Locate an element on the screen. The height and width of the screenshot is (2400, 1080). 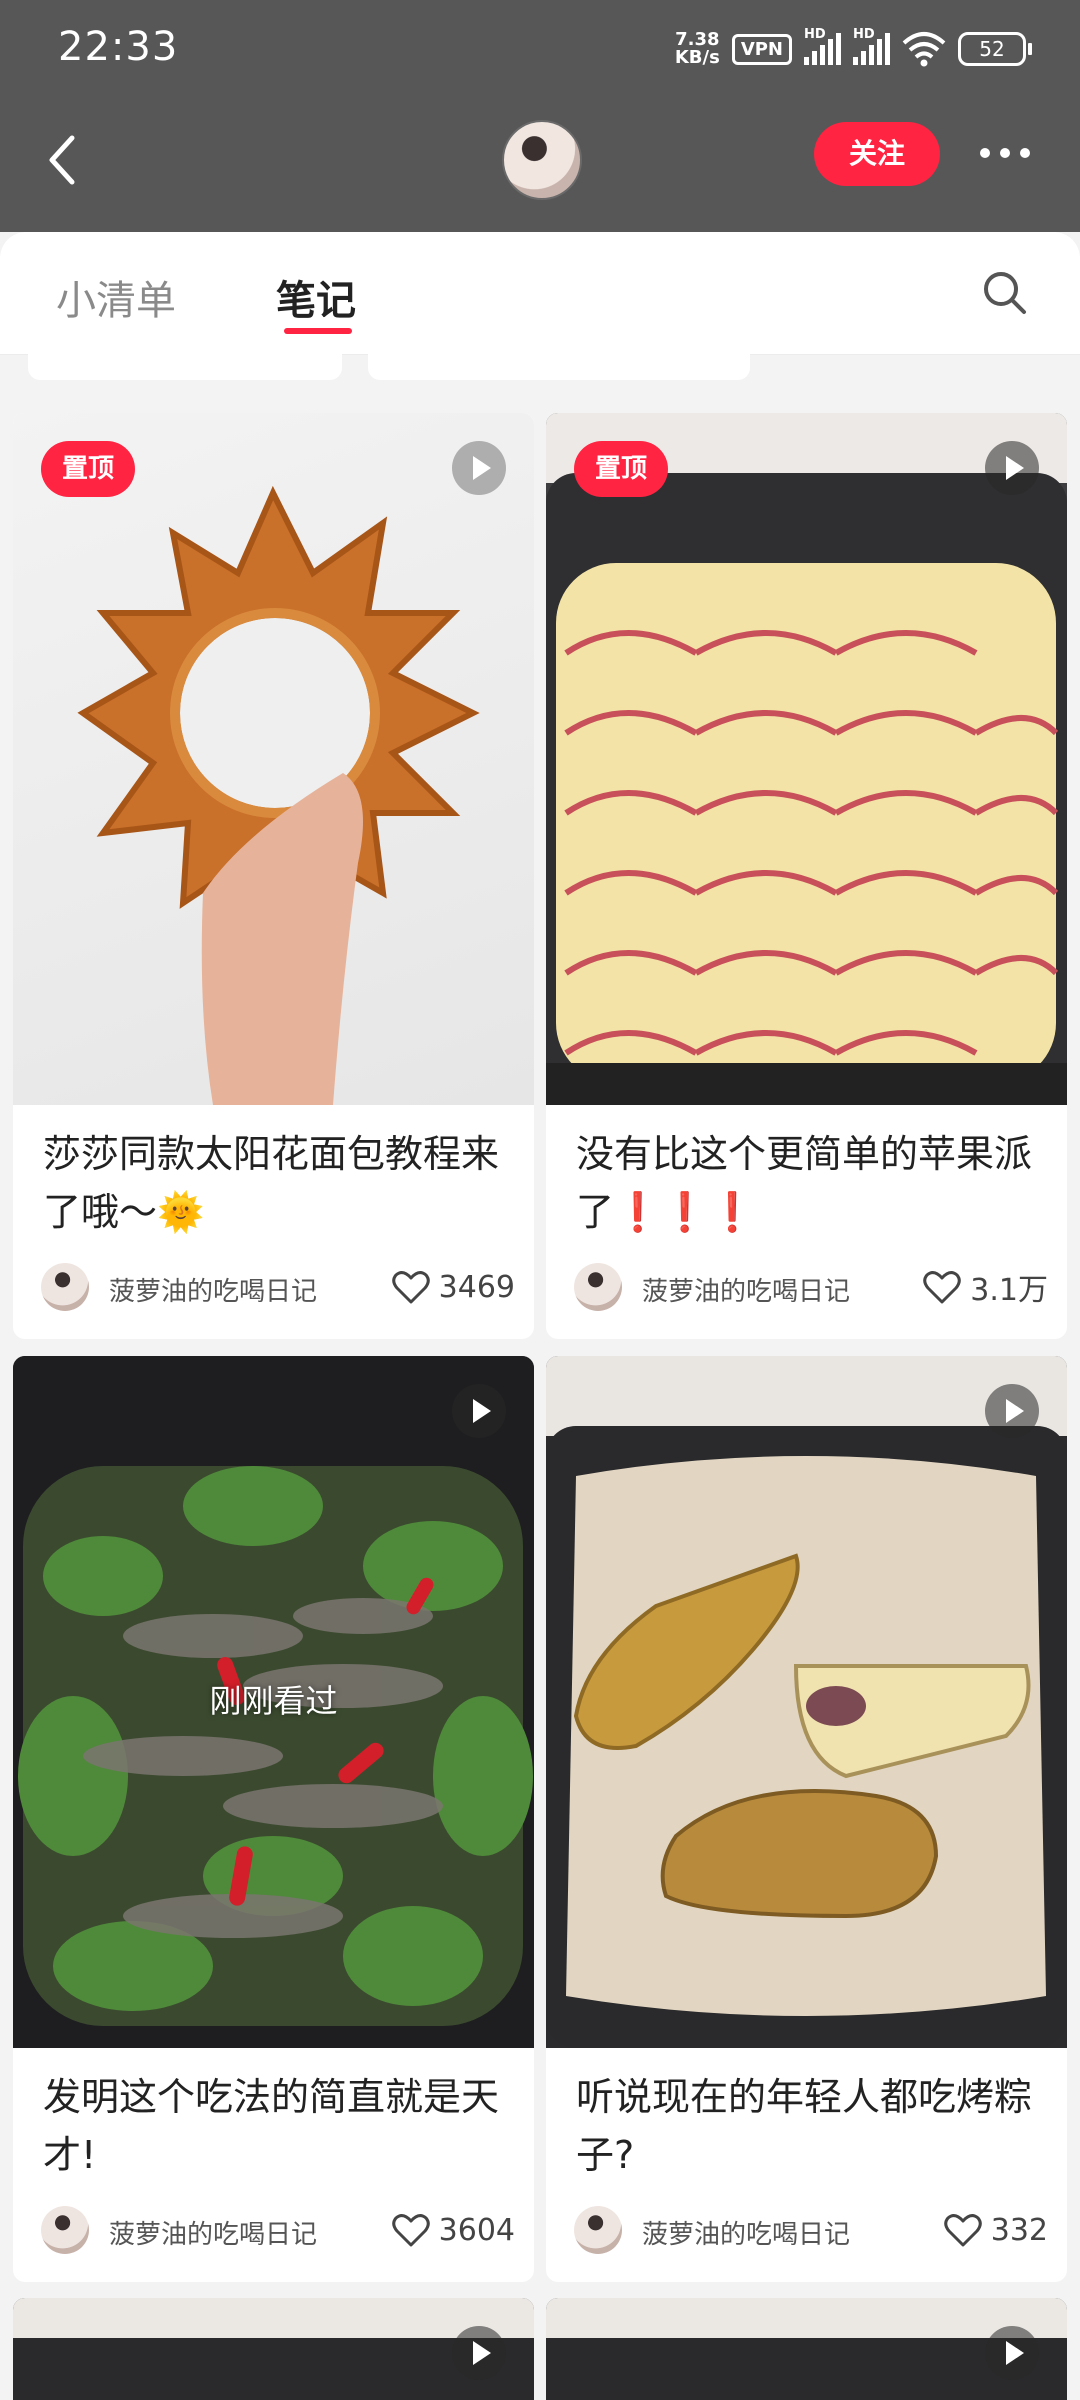
like-button: 3.1万 is located at coordinates (985, 1287).